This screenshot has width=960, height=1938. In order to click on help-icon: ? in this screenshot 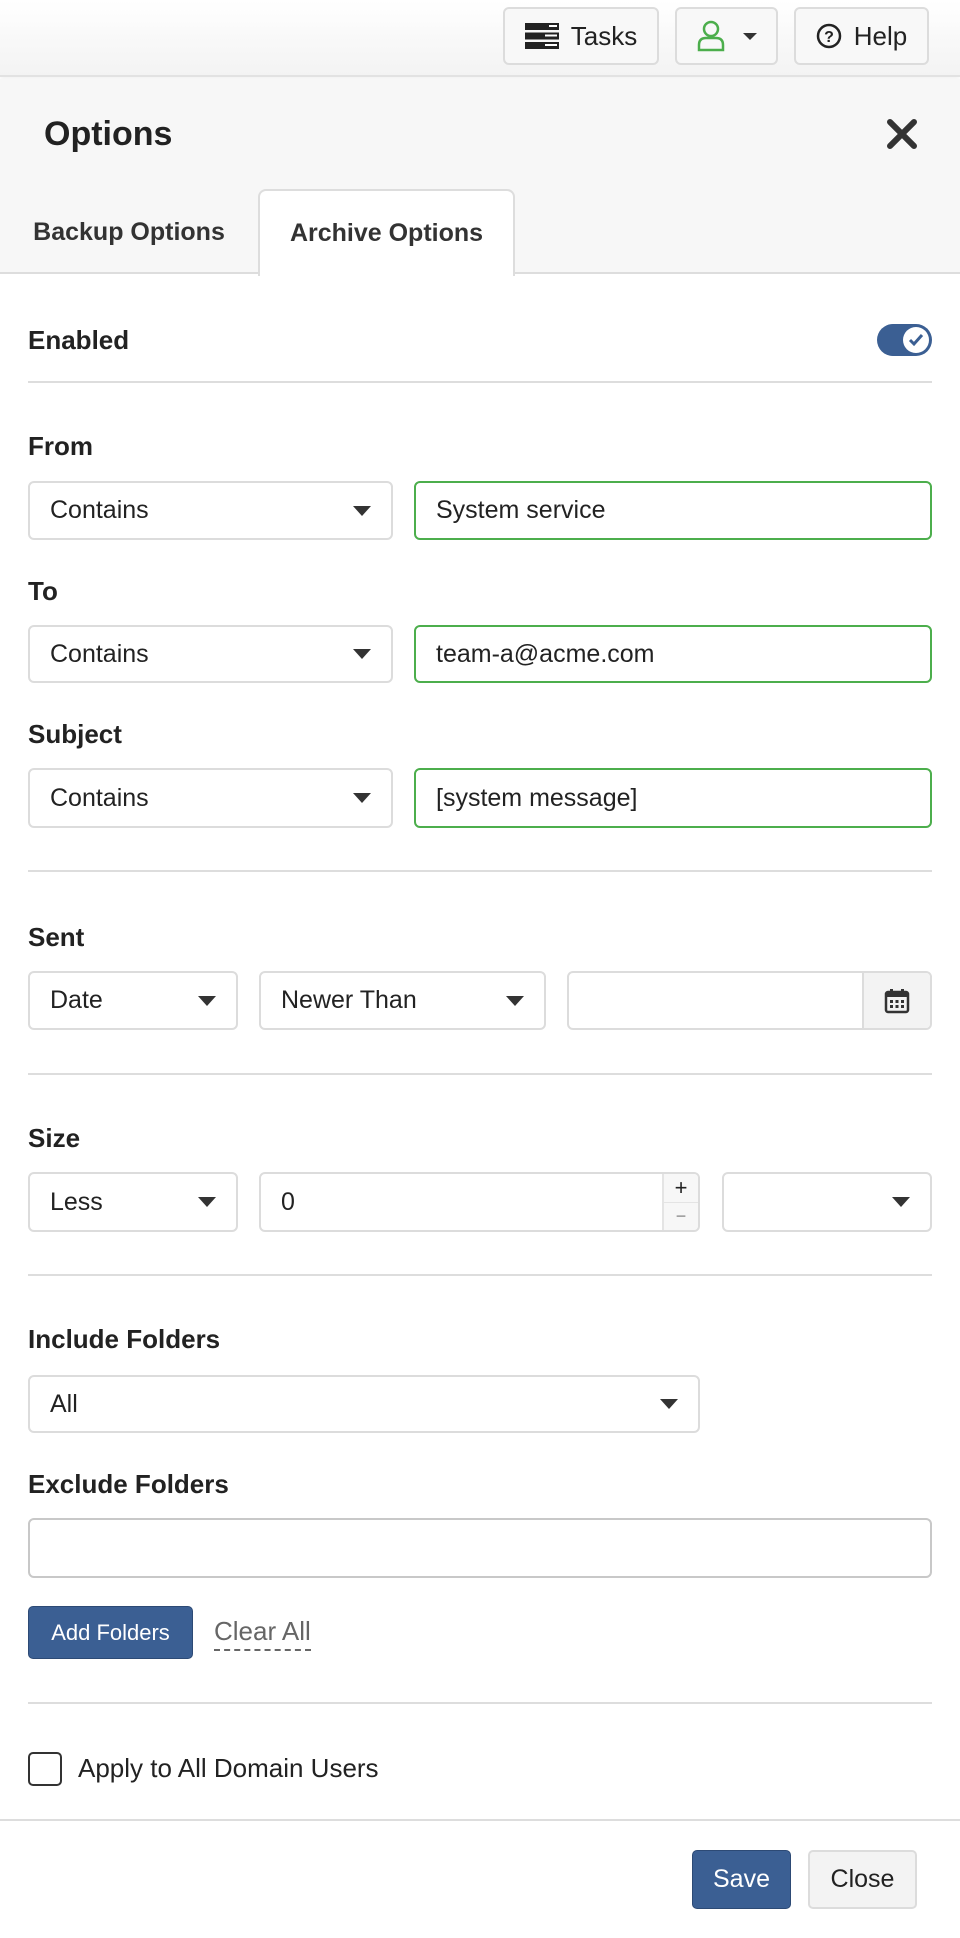, I will do `click(828, 36)`.